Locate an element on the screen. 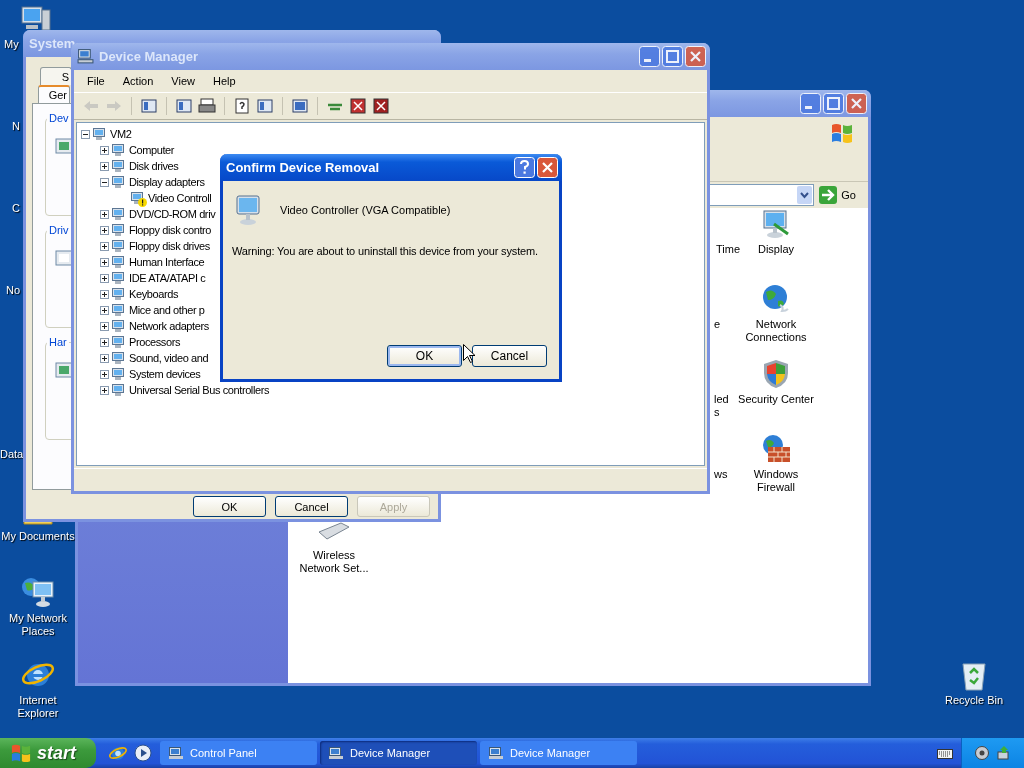 The image size is (1024, 768). tree-item: Floppy disk contro is located at coordinates (170, 230).